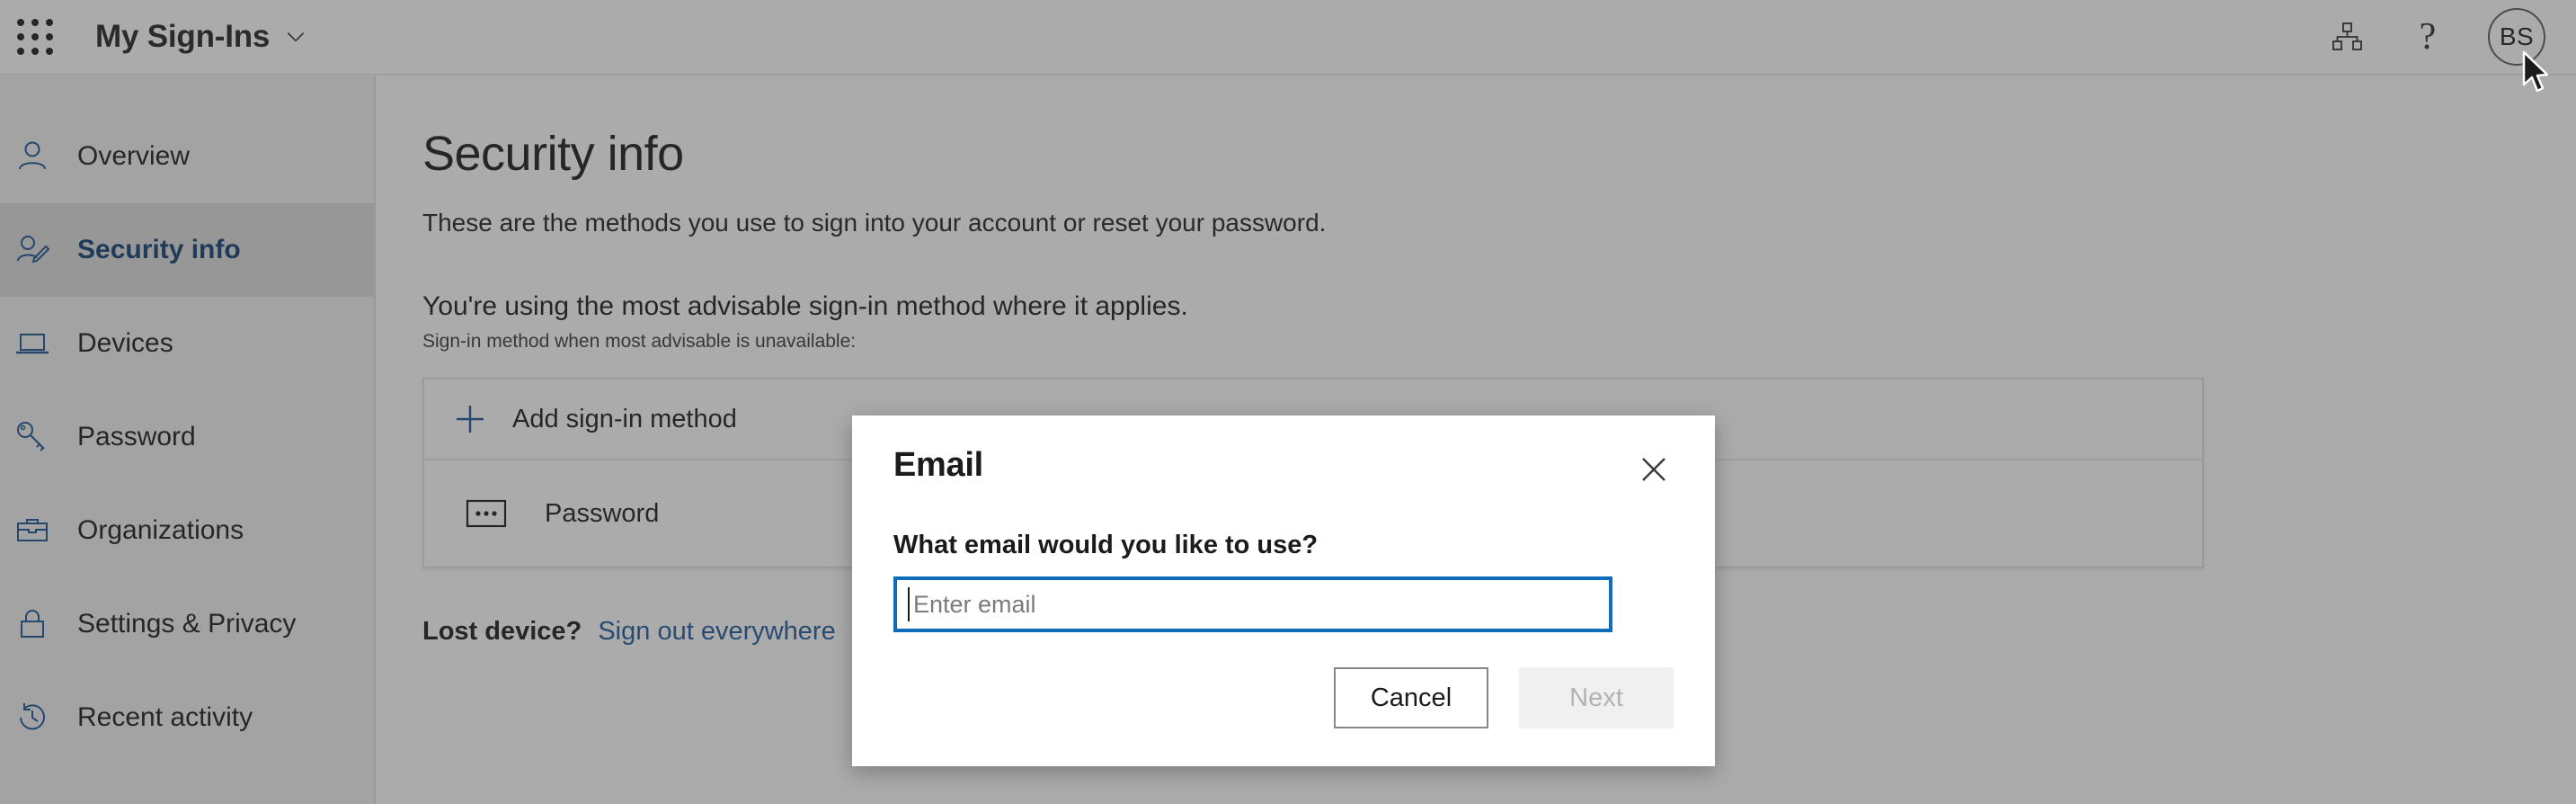 This screenshot has height=804, width=2576. Describe the element at coordinates (1504, 697) in the screenshot. I see `dialog-actions: Cancel Next` at that location.